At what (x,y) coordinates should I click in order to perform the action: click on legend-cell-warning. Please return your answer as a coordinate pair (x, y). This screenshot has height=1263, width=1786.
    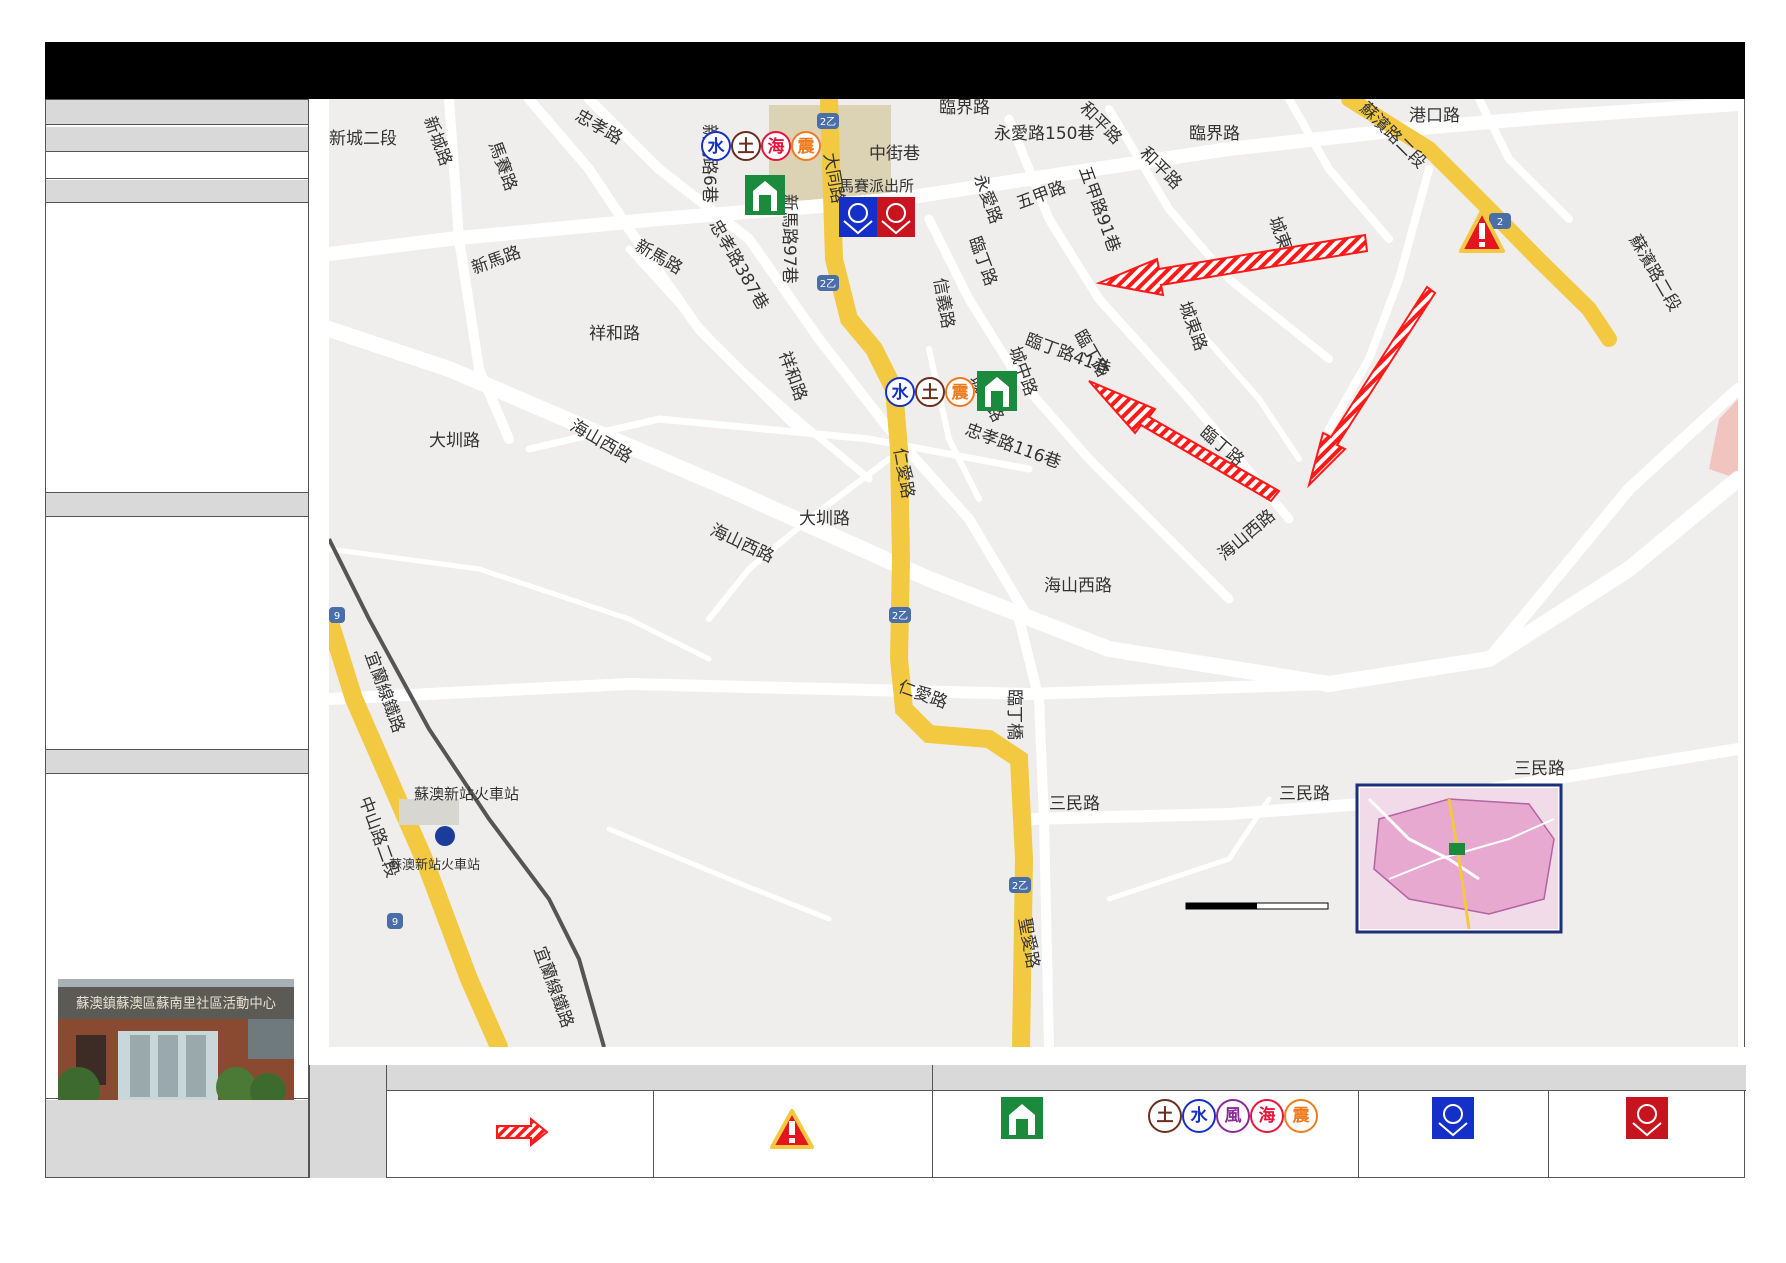
    Looking at the image, I should click on (792, 1134).